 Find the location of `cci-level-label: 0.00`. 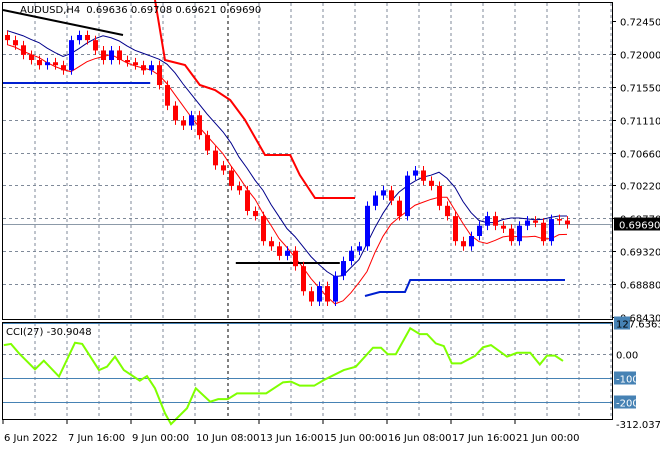

cci-level-label: 0.00 is located at coordinates (627, 356).